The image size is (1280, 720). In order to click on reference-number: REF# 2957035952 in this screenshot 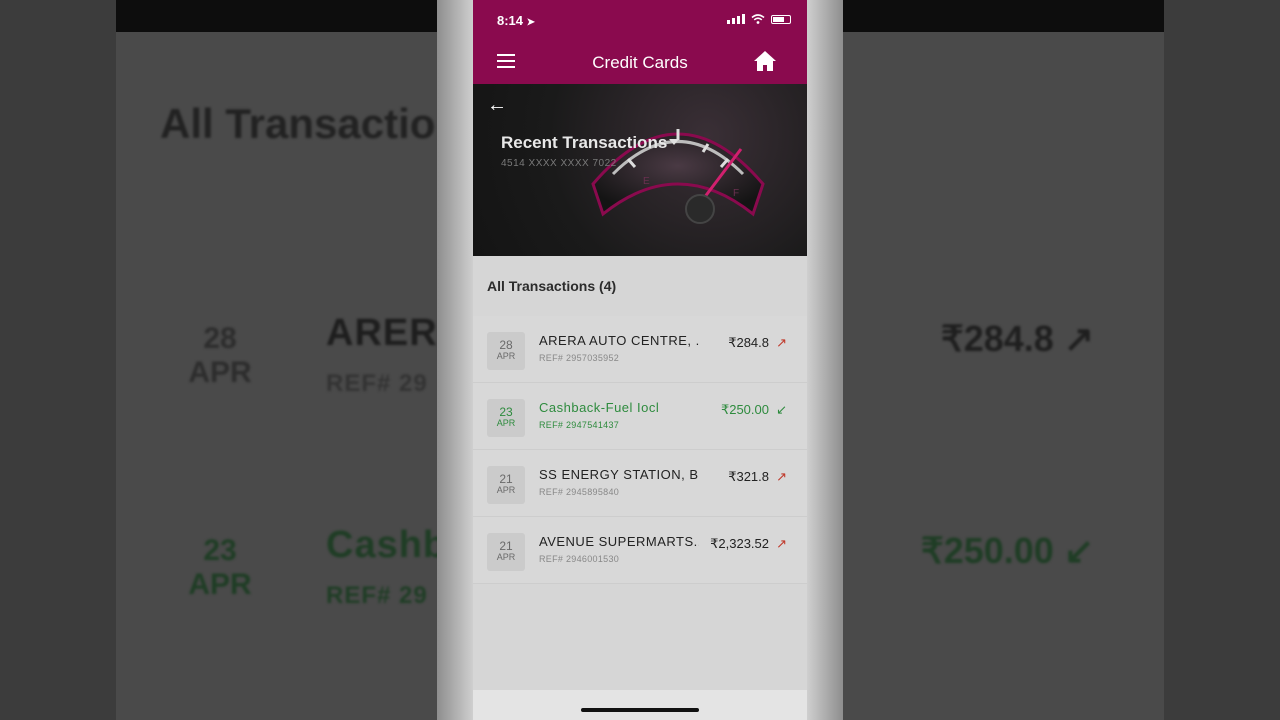, I will do `click(579, 358)`.